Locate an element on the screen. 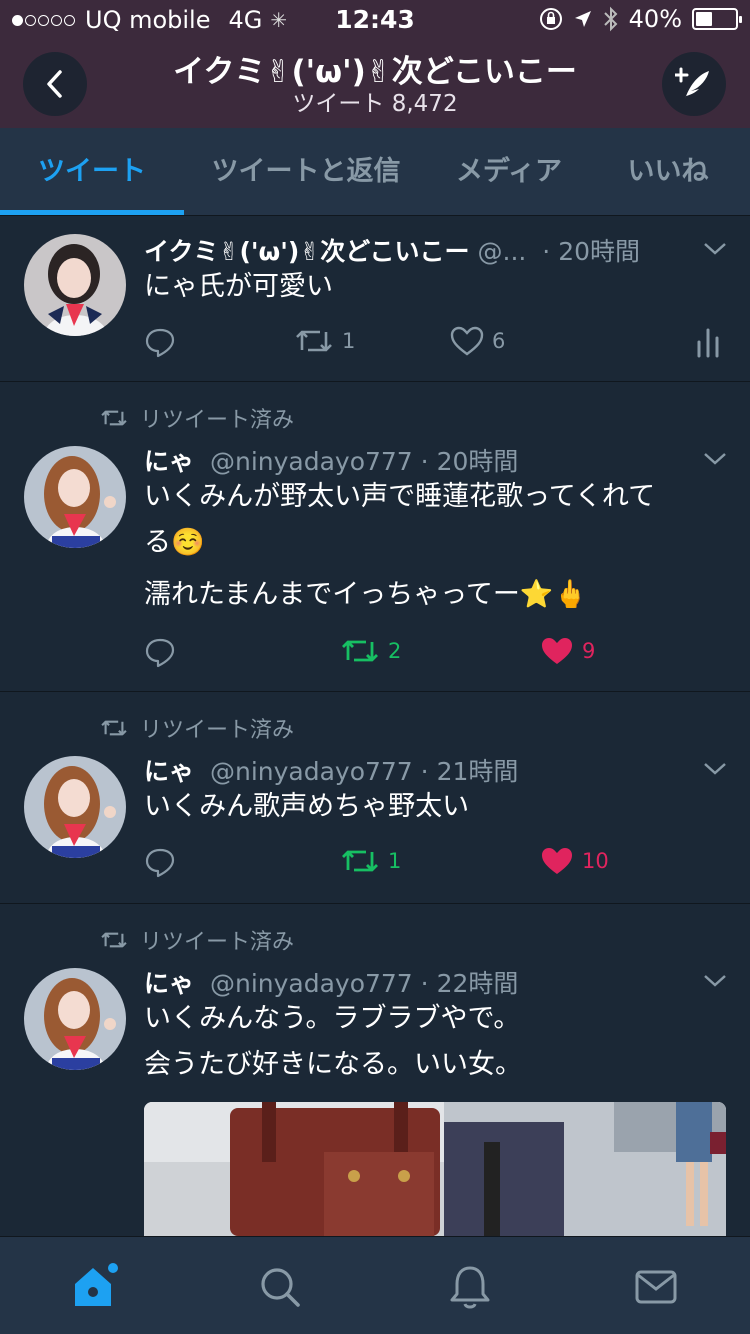 The width and height of the screenshot is (750, 1334). chevron-left-icon is located at coordinates (54, 84).